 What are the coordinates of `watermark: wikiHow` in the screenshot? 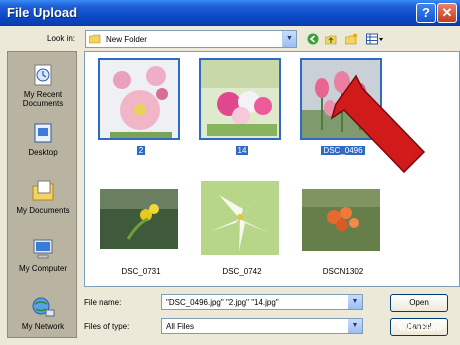 It's located at (421, 327).